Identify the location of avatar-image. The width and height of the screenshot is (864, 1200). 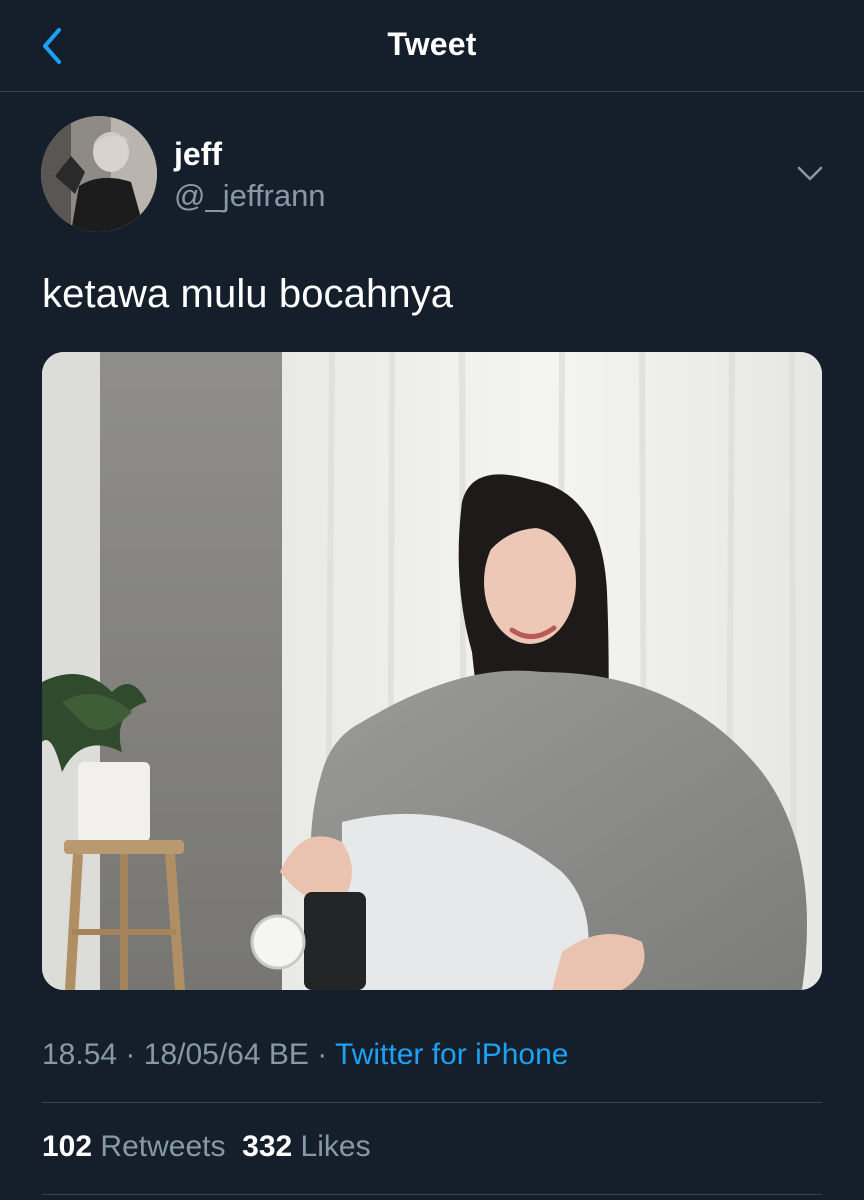
(99, 174).